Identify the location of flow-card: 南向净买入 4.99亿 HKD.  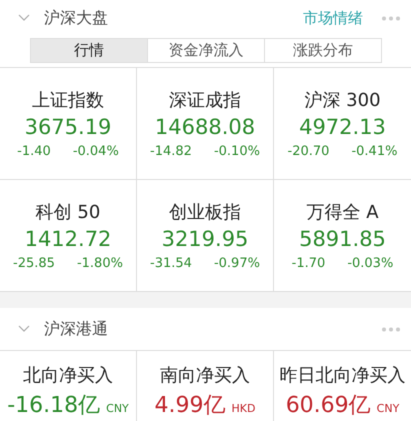
(205, 386).